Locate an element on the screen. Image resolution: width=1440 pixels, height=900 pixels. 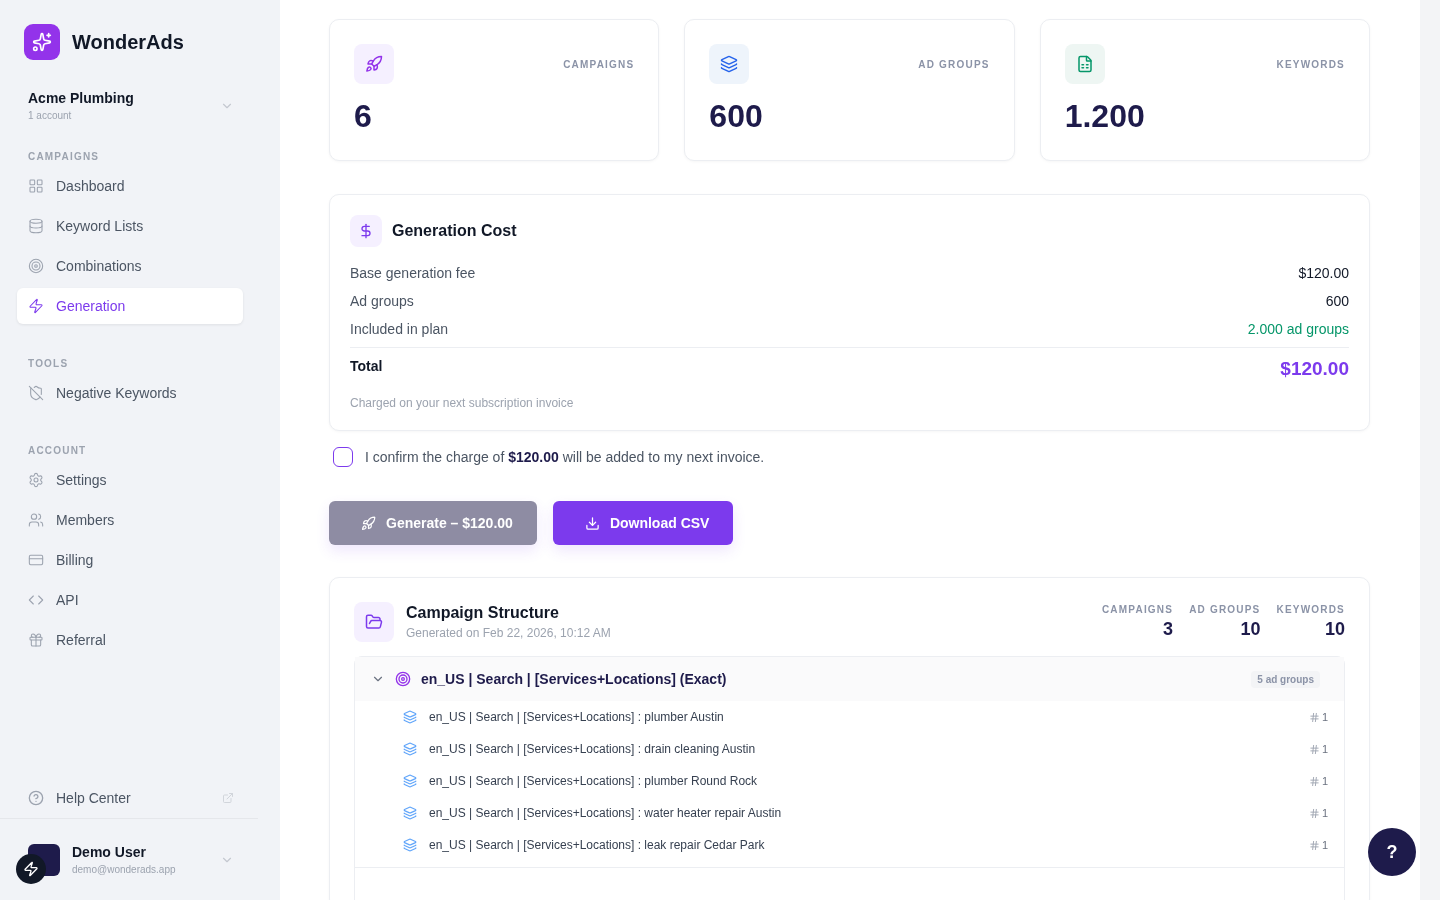
nav-item: Settings is located at coordinates (130, 480).